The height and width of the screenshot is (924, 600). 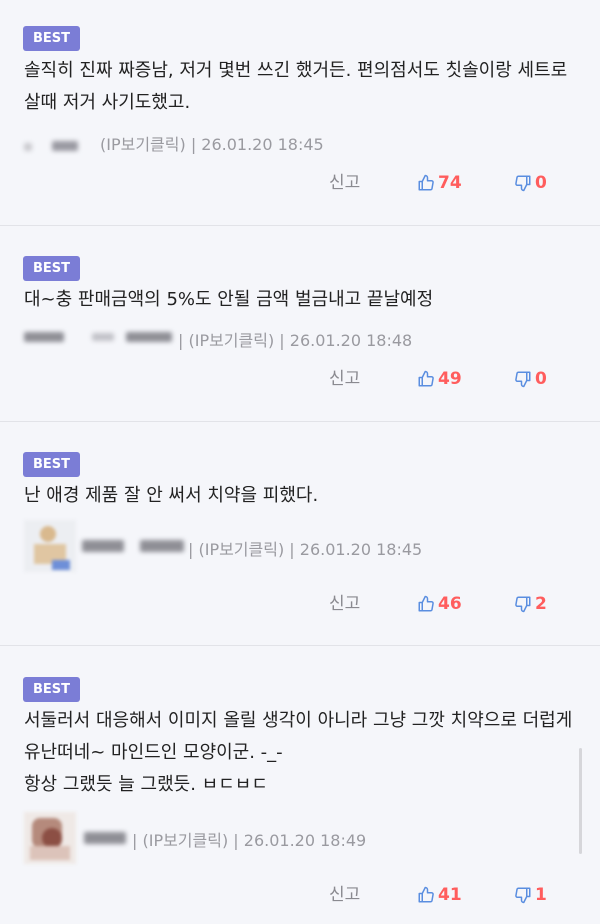 What do you see at coordinates (541, 604) in the screenshot?
I see `dislike-count: 2` at bounding box center [541, 604].